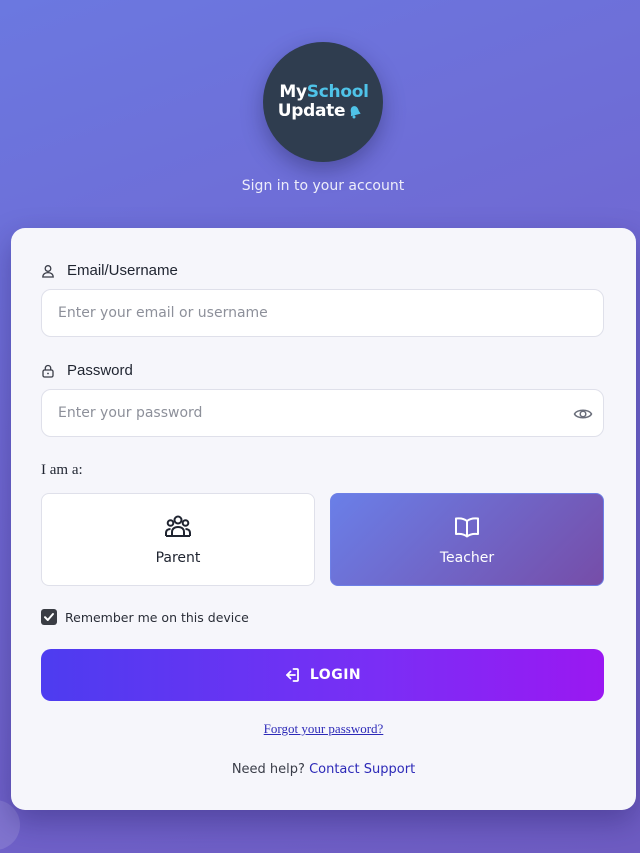  What do you see at coordinates (292, 675) in the screenshot?
I see `login-icon` at bounding box center [292, 675].